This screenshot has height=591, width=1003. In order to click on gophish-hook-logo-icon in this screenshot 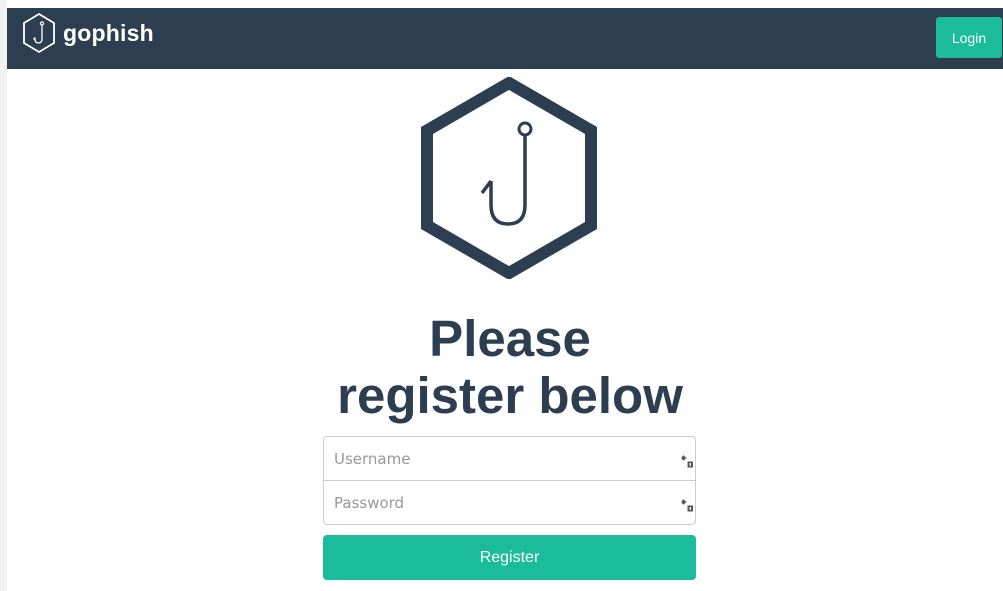, I will do `click(509, 178)`.